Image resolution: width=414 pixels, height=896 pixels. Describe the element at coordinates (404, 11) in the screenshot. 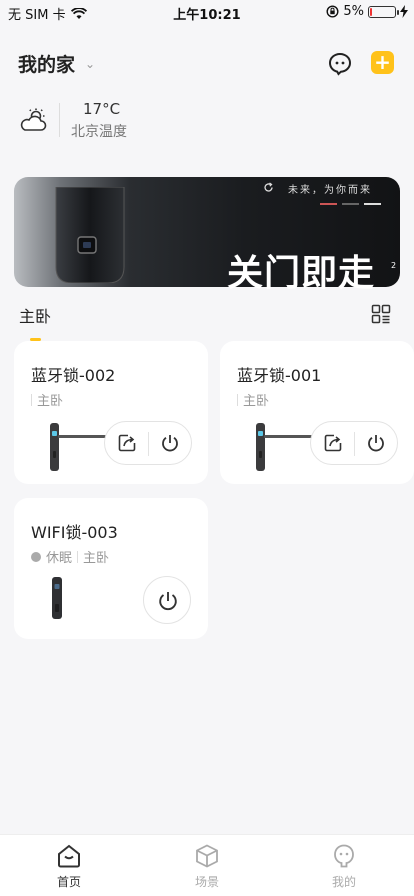

I see `charging-icon` at that location.